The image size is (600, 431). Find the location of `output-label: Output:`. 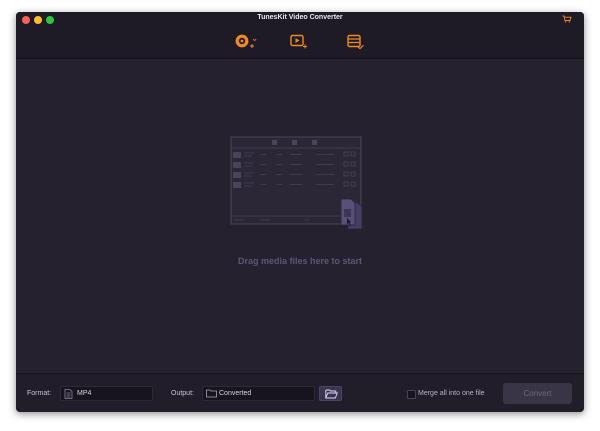

output-label: Output: is located at coordinates (182, 393).